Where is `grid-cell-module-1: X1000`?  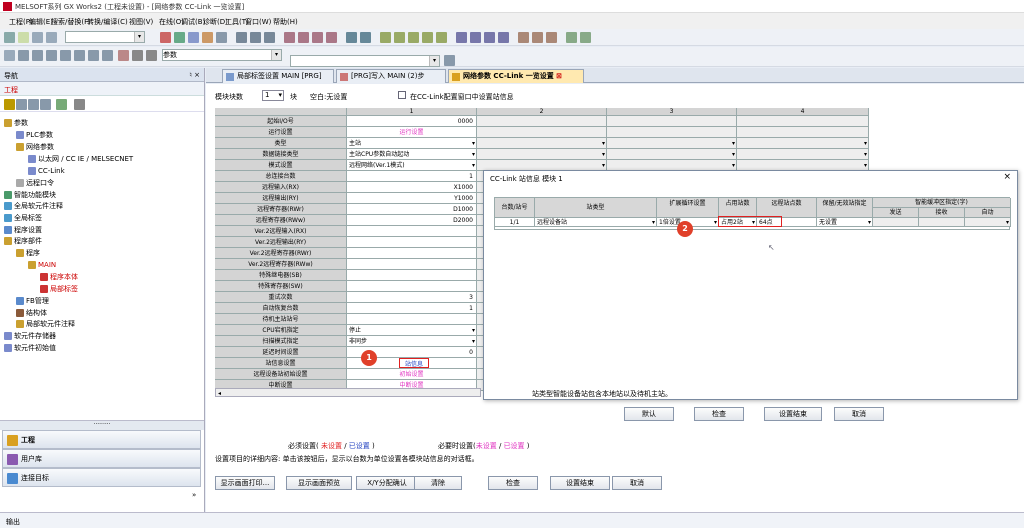
grid-cell-module-1: X1000 is located at coordinates (412, 187).